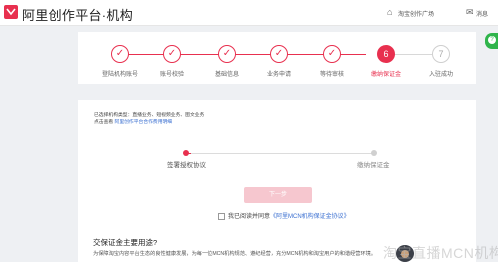 Image resolution: width=498 pixels, height=262 pixels. What do you see at coordinates (332, 54) in the screenshot?
I see `step-5-check-icon: ✓` at bounding box center [332, 54].